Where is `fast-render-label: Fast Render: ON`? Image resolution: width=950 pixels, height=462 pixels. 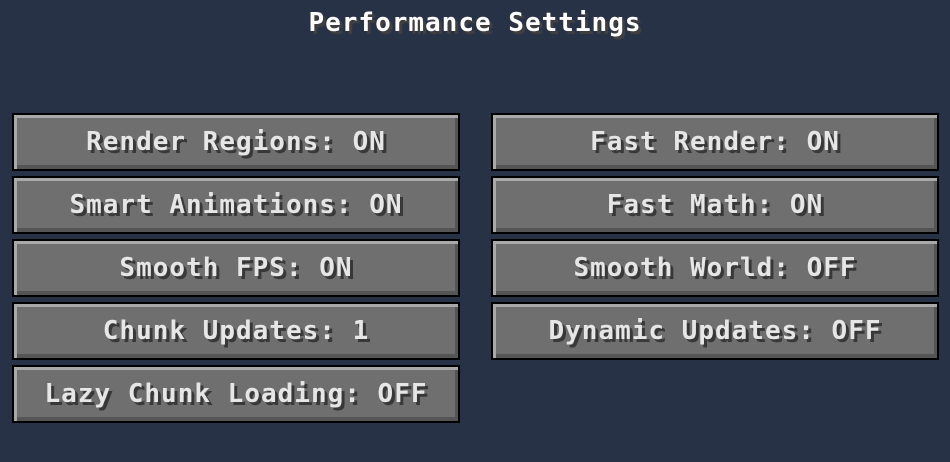
fast-render-label: Fast Render: ON is located at coordinates (715, 142).